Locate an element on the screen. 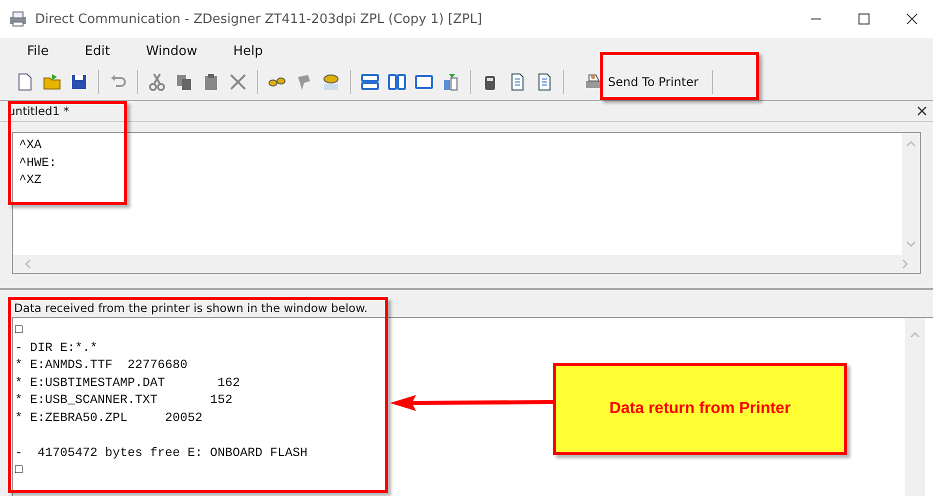 The width and height of the screenshot is (933, 496). menu-item: Edit is located at coordinates (97, 51).